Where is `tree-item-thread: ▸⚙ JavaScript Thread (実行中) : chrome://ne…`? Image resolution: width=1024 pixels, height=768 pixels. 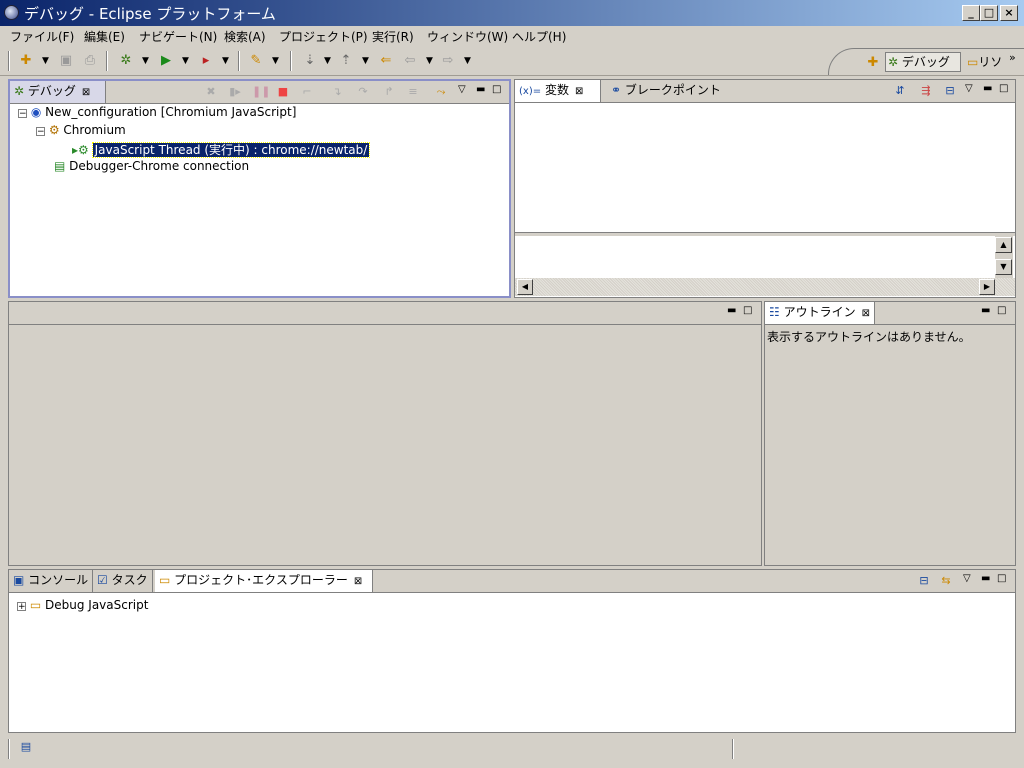
tree-item-thread: ▸⚙ JavaScript Thread (実行中) : chrome://ne… is located at coordinates (221, 149).